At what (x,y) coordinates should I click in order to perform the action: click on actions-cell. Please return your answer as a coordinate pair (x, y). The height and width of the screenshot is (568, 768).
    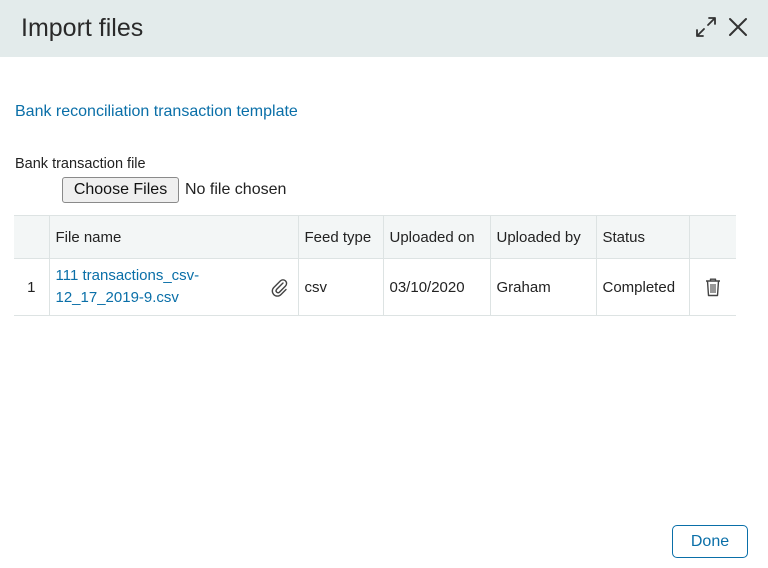
    Looking at the image, I should click on (712, 287).